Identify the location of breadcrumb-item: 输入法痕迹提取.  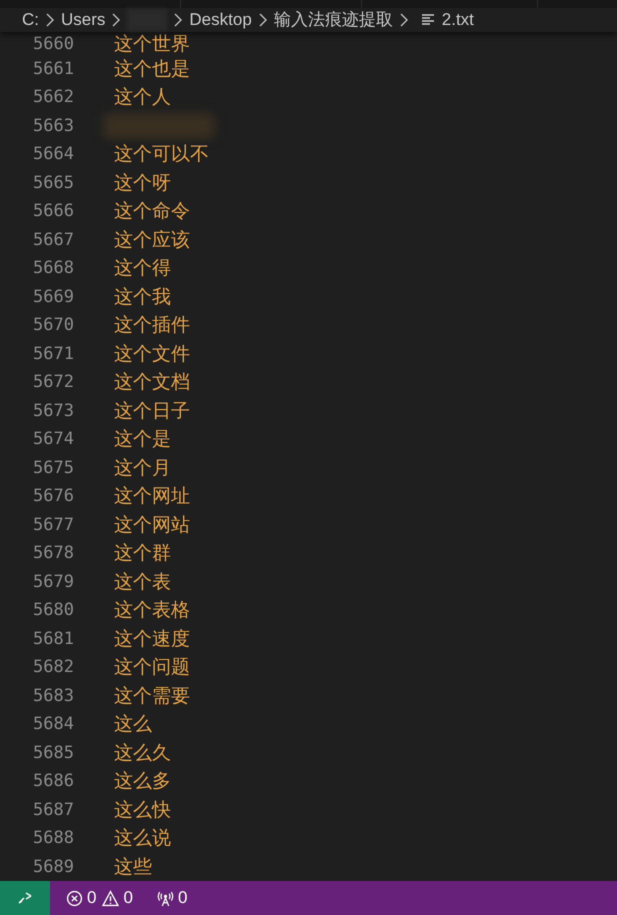
(333, 19).